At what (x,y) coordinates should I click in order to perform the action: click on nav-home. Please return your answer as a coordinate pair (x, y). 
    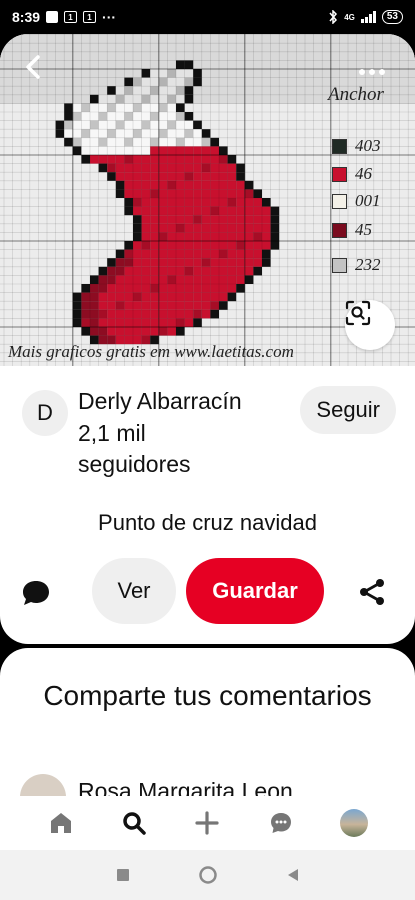
    Looking at the image, I should click on (61, 823).